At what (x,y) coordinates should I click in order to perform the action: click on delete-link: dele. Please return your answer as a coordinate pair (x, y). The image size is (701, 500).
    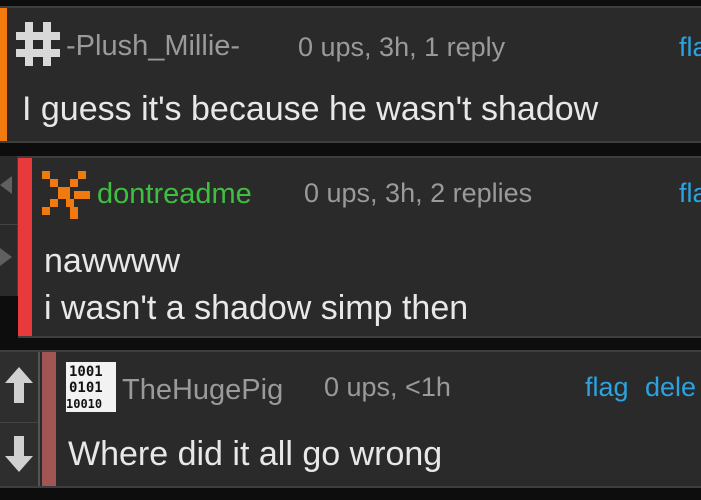
    Looking at the image, I should click on (670, 387).